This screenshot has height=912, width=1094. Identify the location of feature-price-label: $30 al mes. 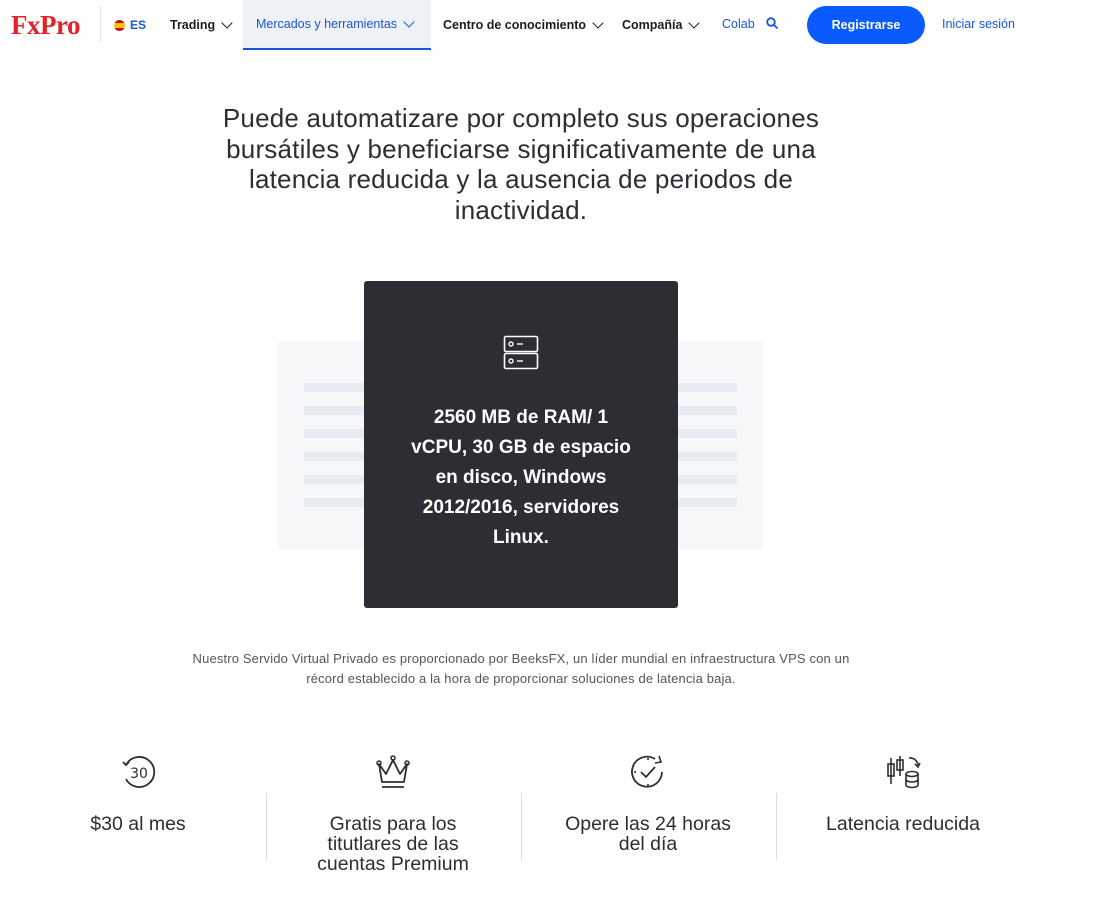
(138, 824).